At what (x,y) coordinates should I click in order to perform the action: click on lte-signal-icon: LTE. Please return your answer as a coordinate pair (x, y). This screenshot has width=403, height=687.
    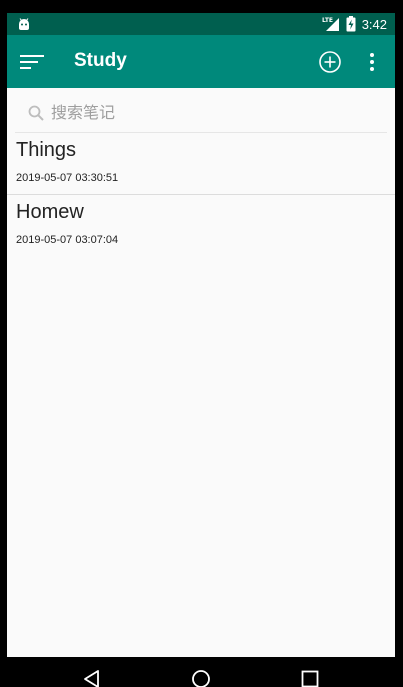
    Looking at the image, I should click on (330, 24).